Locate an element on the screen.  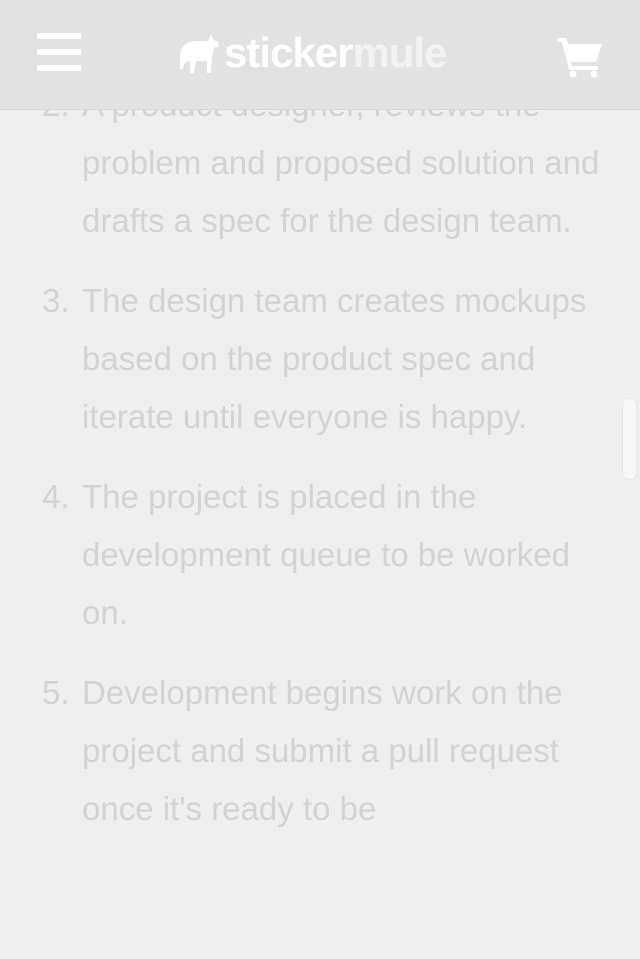
mule-icon is located at coordinates (199, 53).